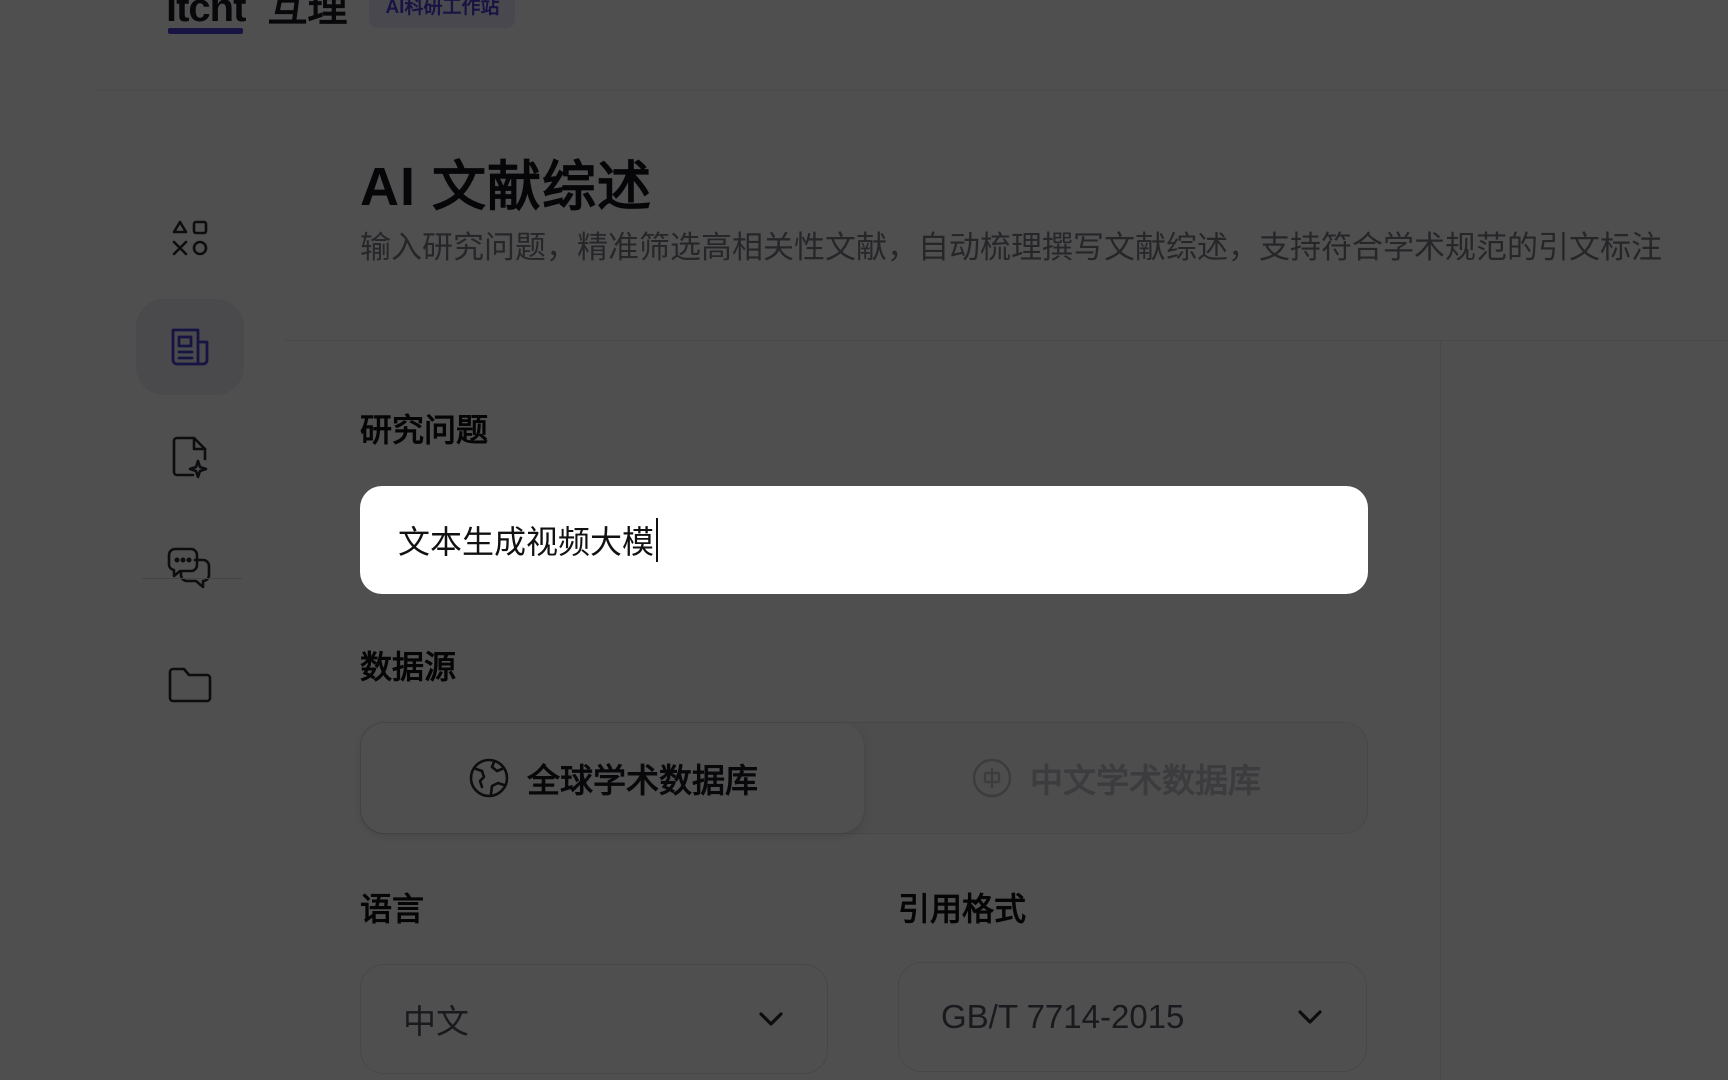  I want to click on chat-icon, so click(189, 568).